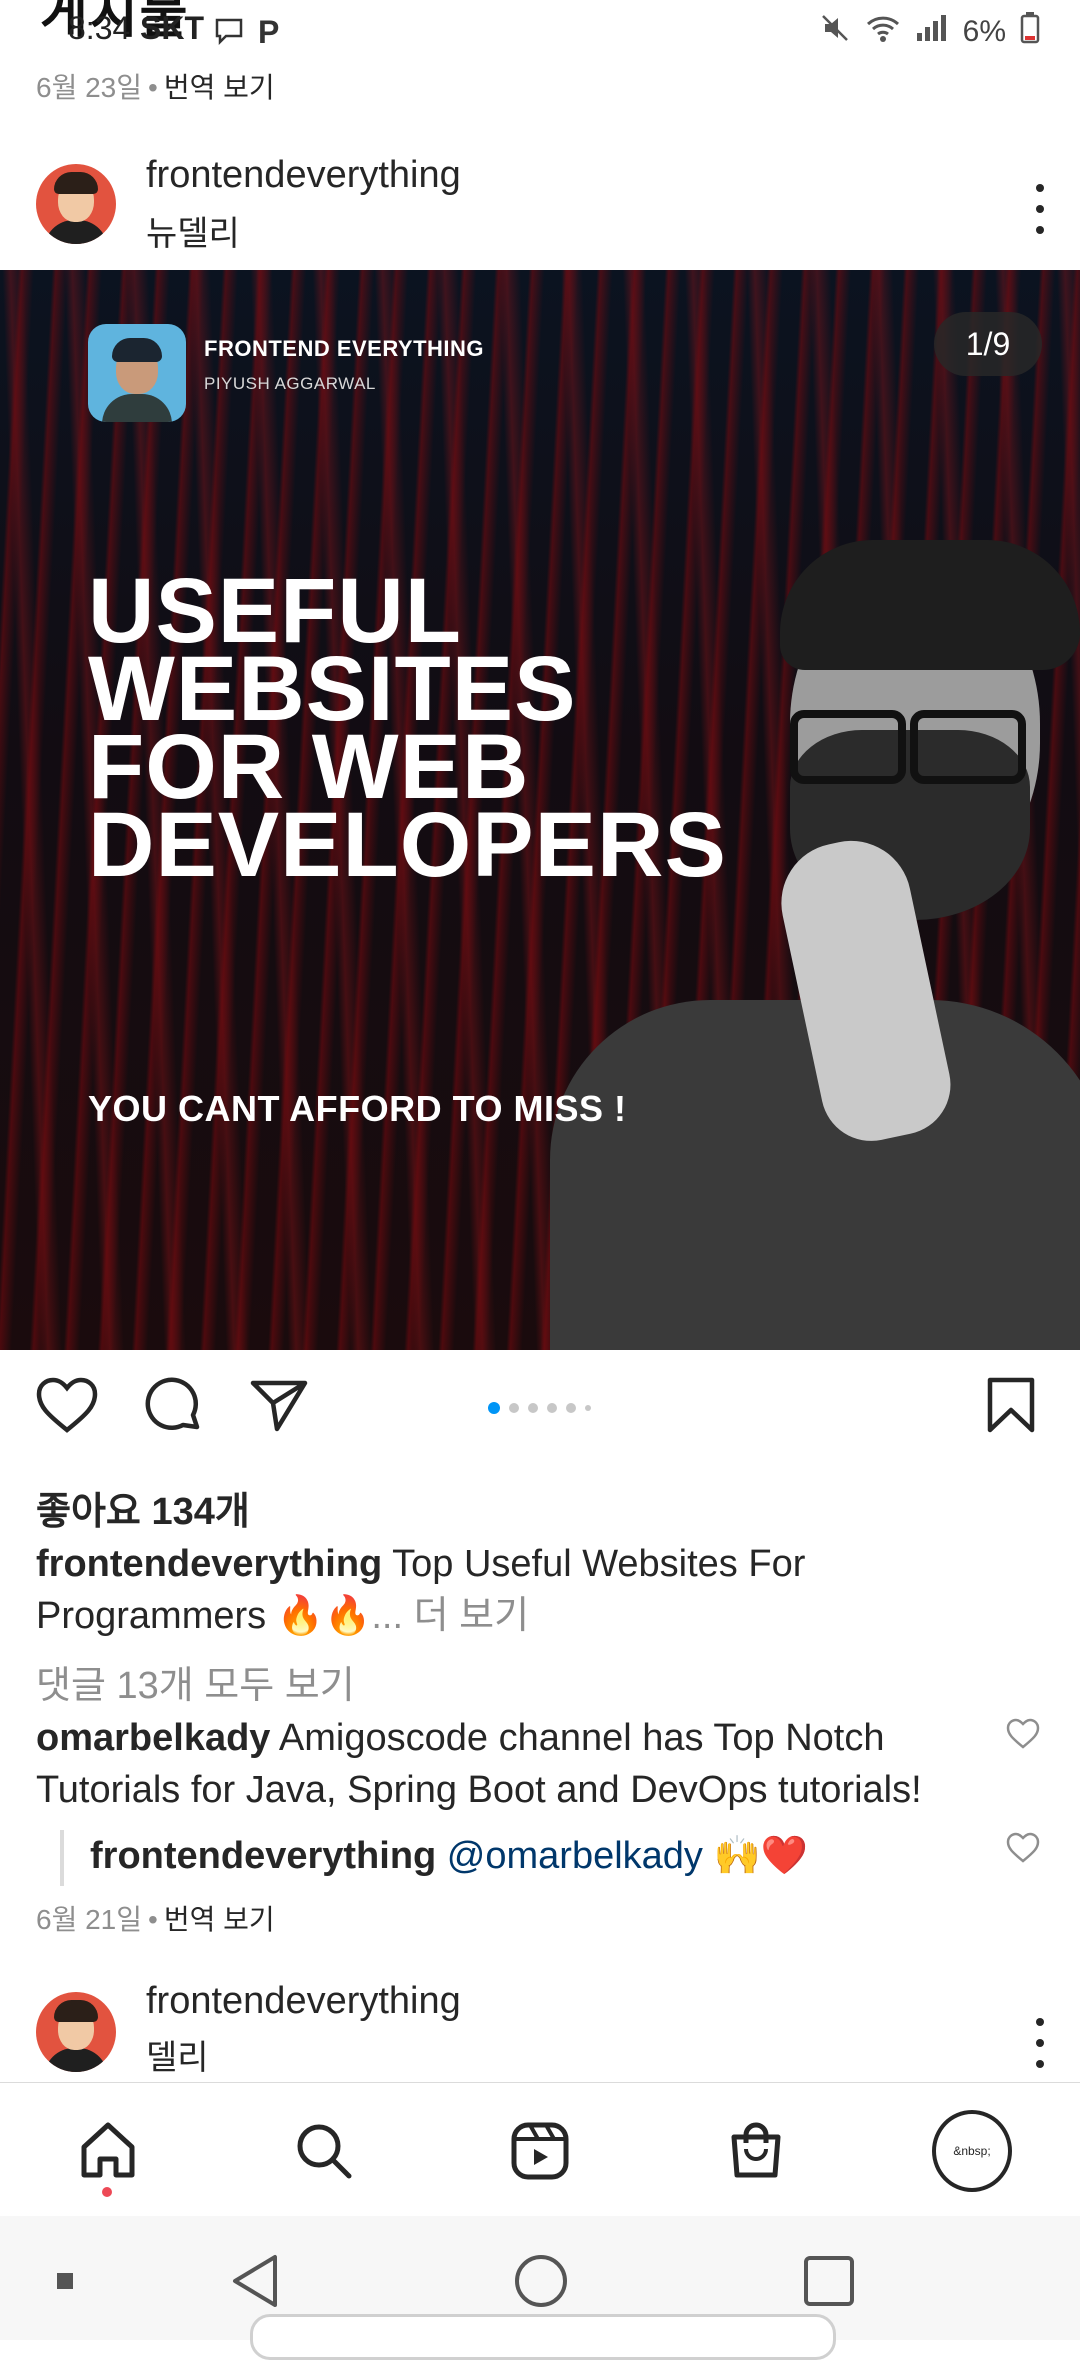  I want to click on post-subline: YOU CANT AFFORD TO MISS !, so click(357, 1108).